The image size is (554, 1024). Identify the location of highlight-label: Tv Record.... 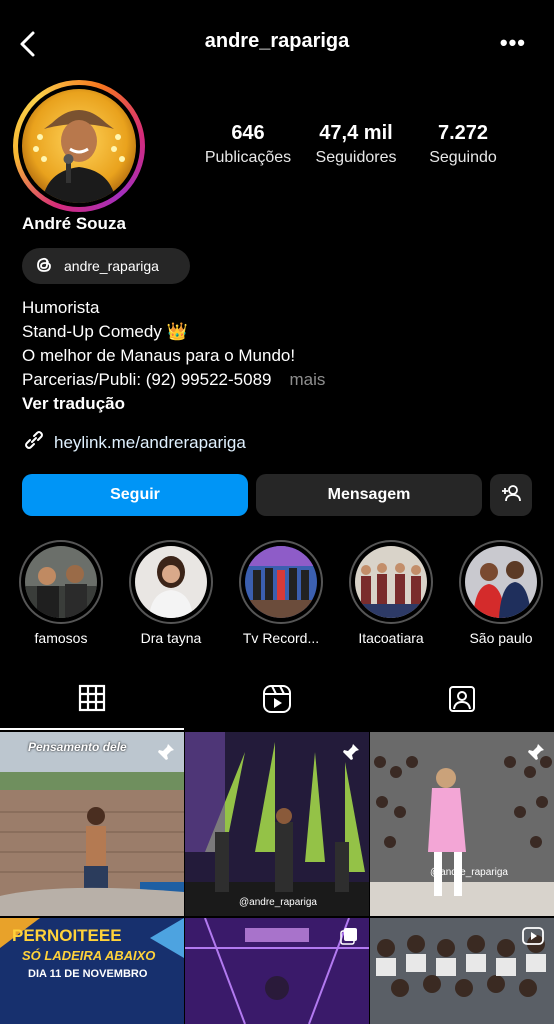
(281, 638).